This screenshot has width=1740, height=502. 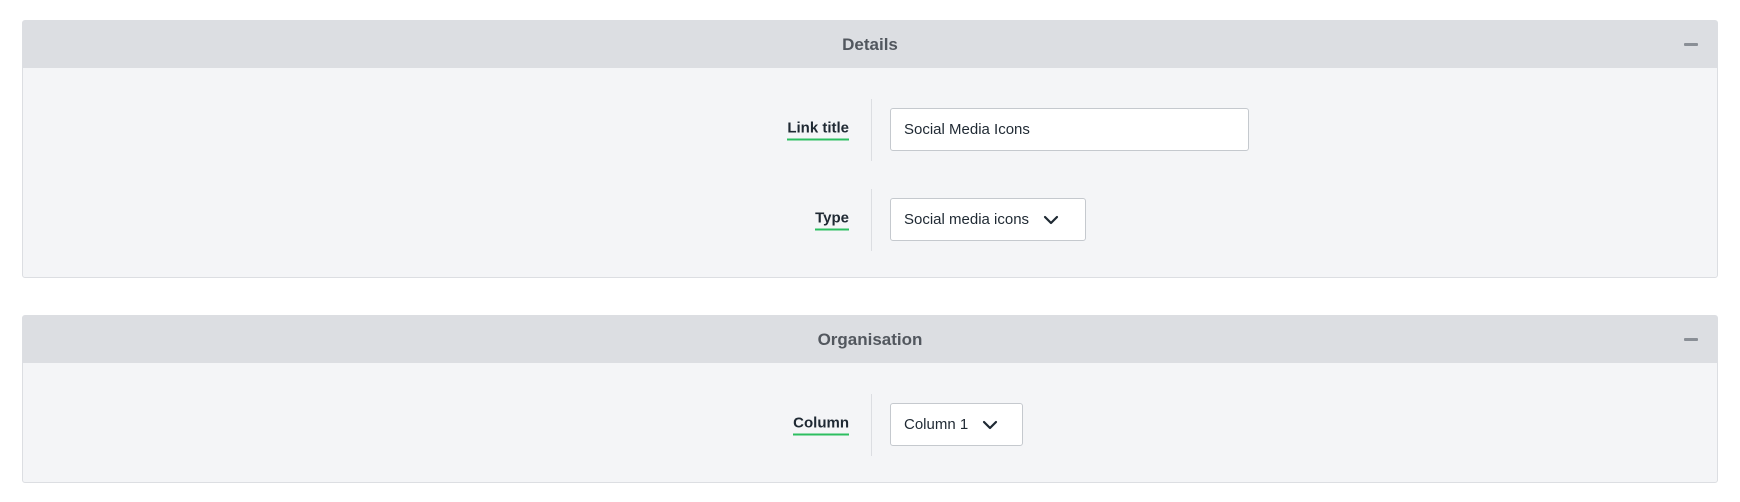 I want to click on details-panel-header: Details, so click(x=870, y=44).